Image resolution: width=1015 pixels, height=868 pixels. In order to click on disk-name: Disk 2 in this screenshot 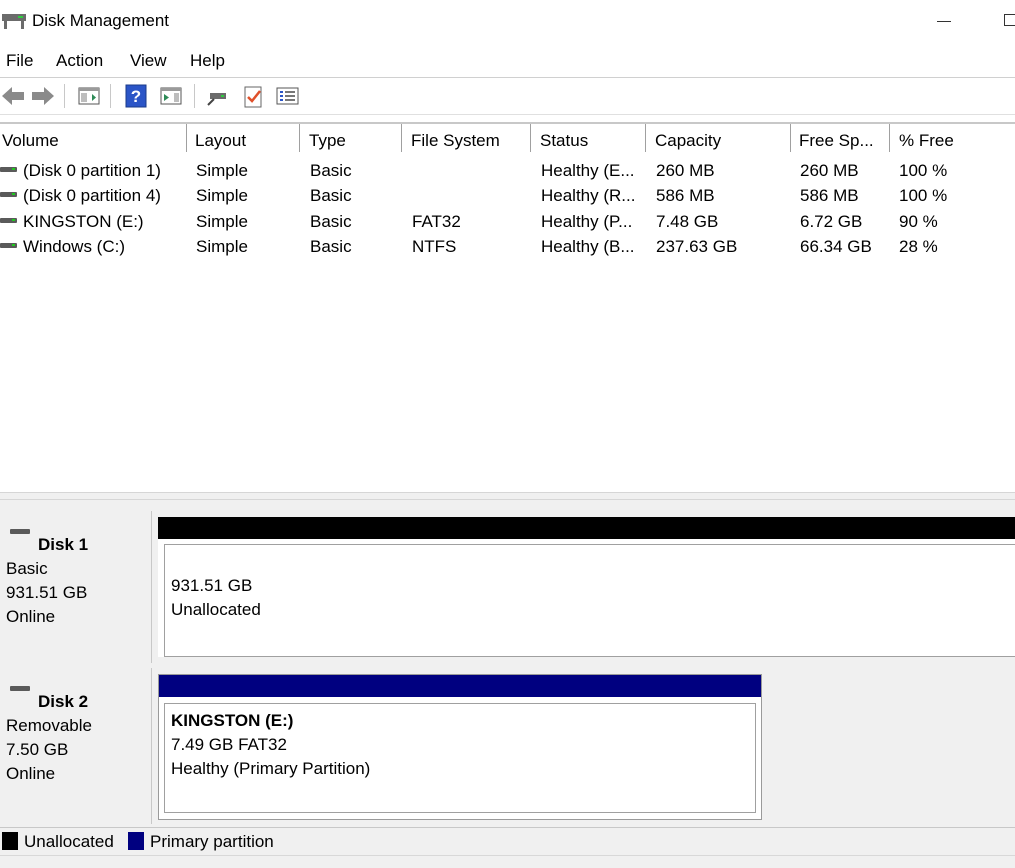, I will do `click(63, 701)`.